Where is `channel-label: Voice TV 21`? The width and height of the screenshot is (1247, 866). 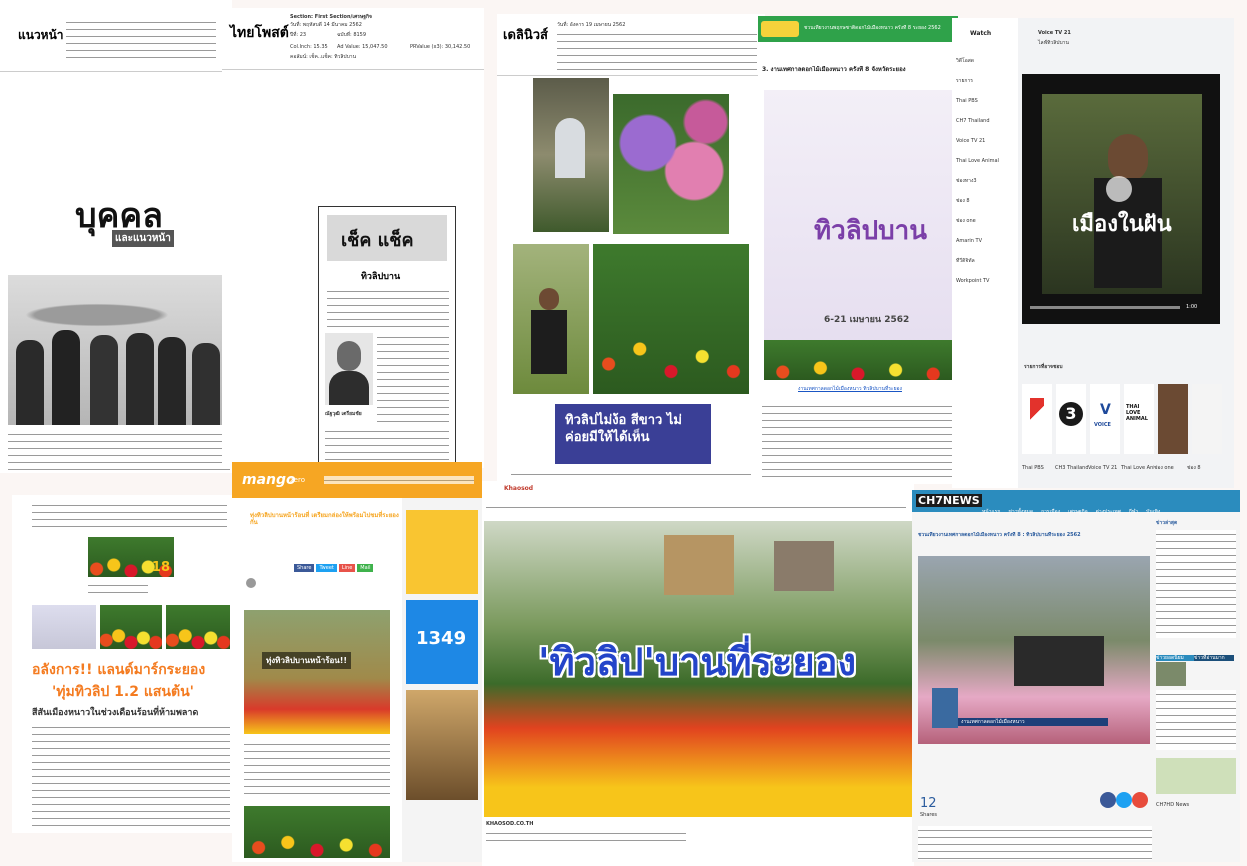 channel-label: Voice TV 21 is located at coordinates (1103, 468).